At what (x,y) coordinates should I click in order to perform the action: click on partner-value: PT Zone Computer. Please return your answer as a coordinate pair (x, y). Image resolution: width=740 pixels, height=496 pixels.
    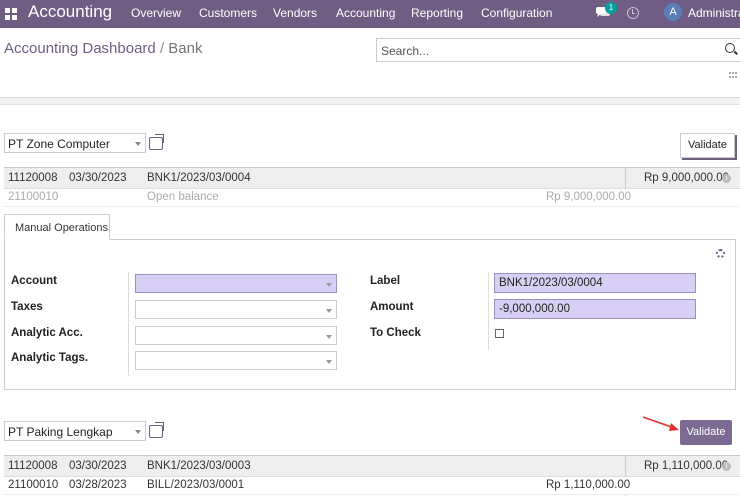
    Looking at the image, I should click on (59, 144).